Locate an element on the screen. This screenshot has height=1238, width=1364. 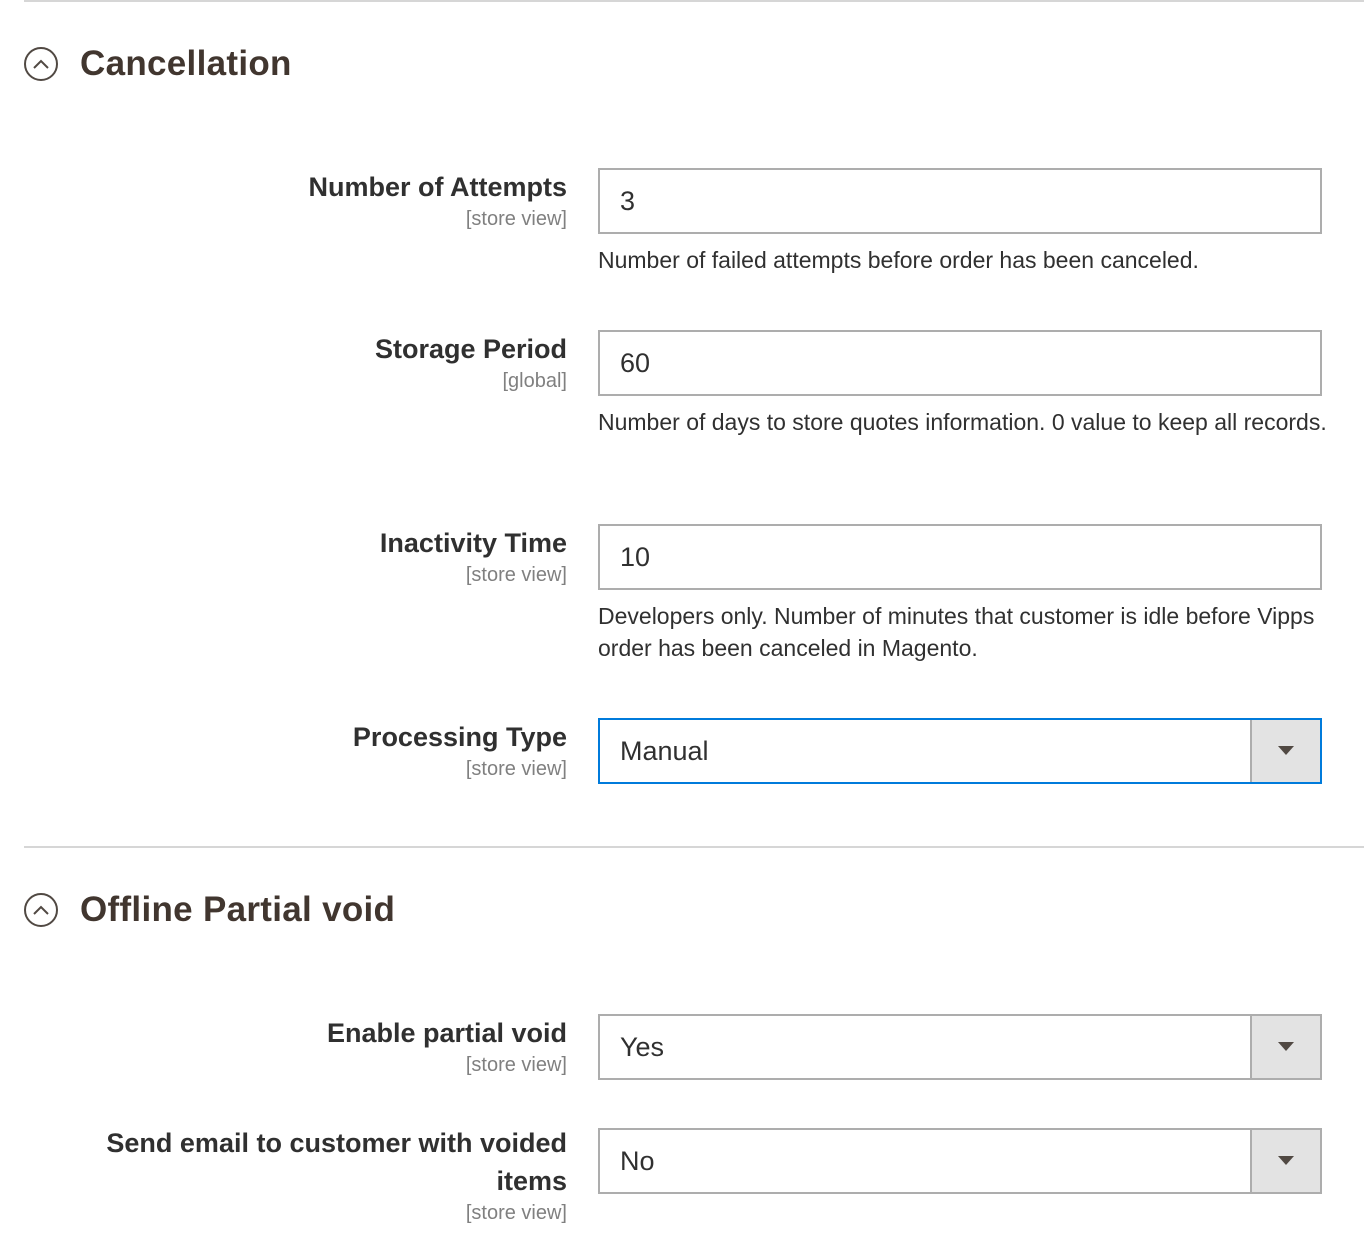
field-label: Inactivity Time is located at coordinates (473, 543).